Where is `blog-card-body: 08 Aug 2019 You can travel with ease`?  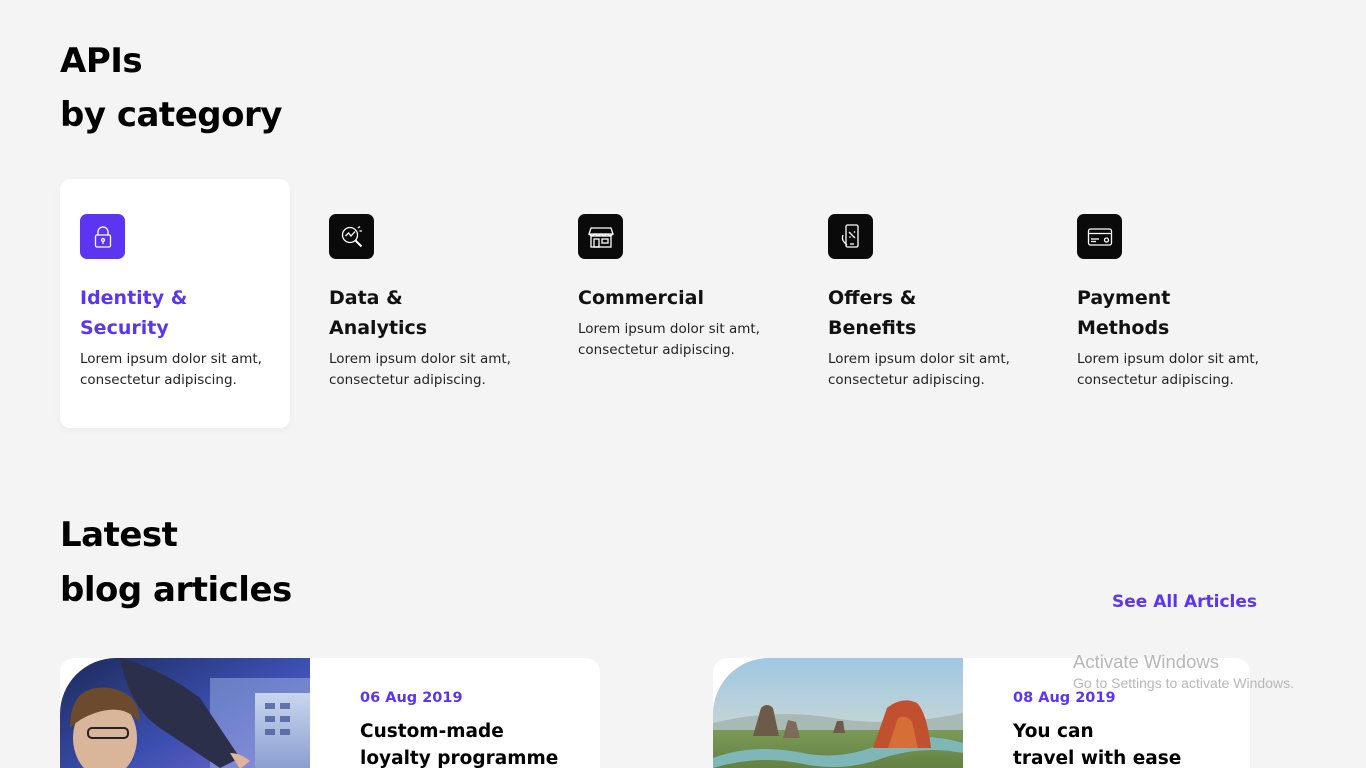
blog-card-body: 08 Aug 2019 You can travel with ease is located at coordinates (1123, 729).